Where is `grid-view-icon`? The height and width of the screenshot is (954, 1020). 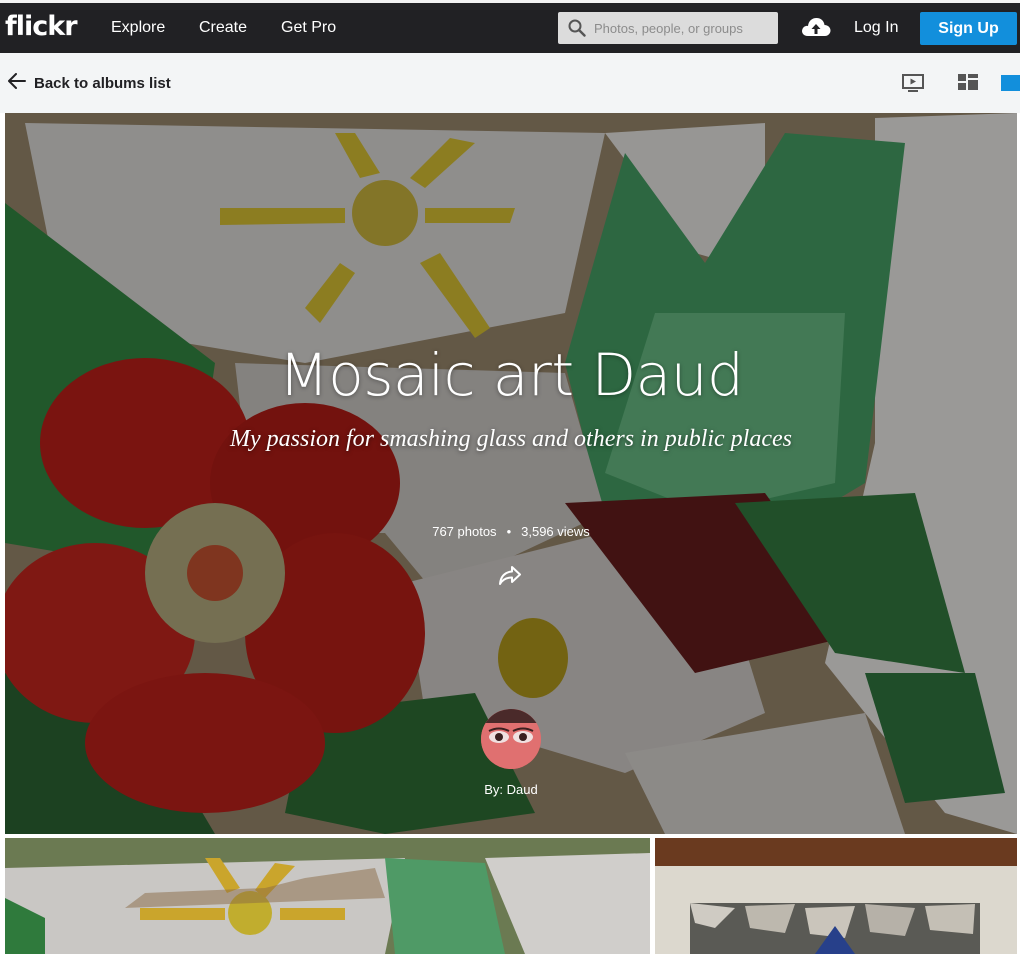
grid-view-icon is located at coordinates (968, 84).